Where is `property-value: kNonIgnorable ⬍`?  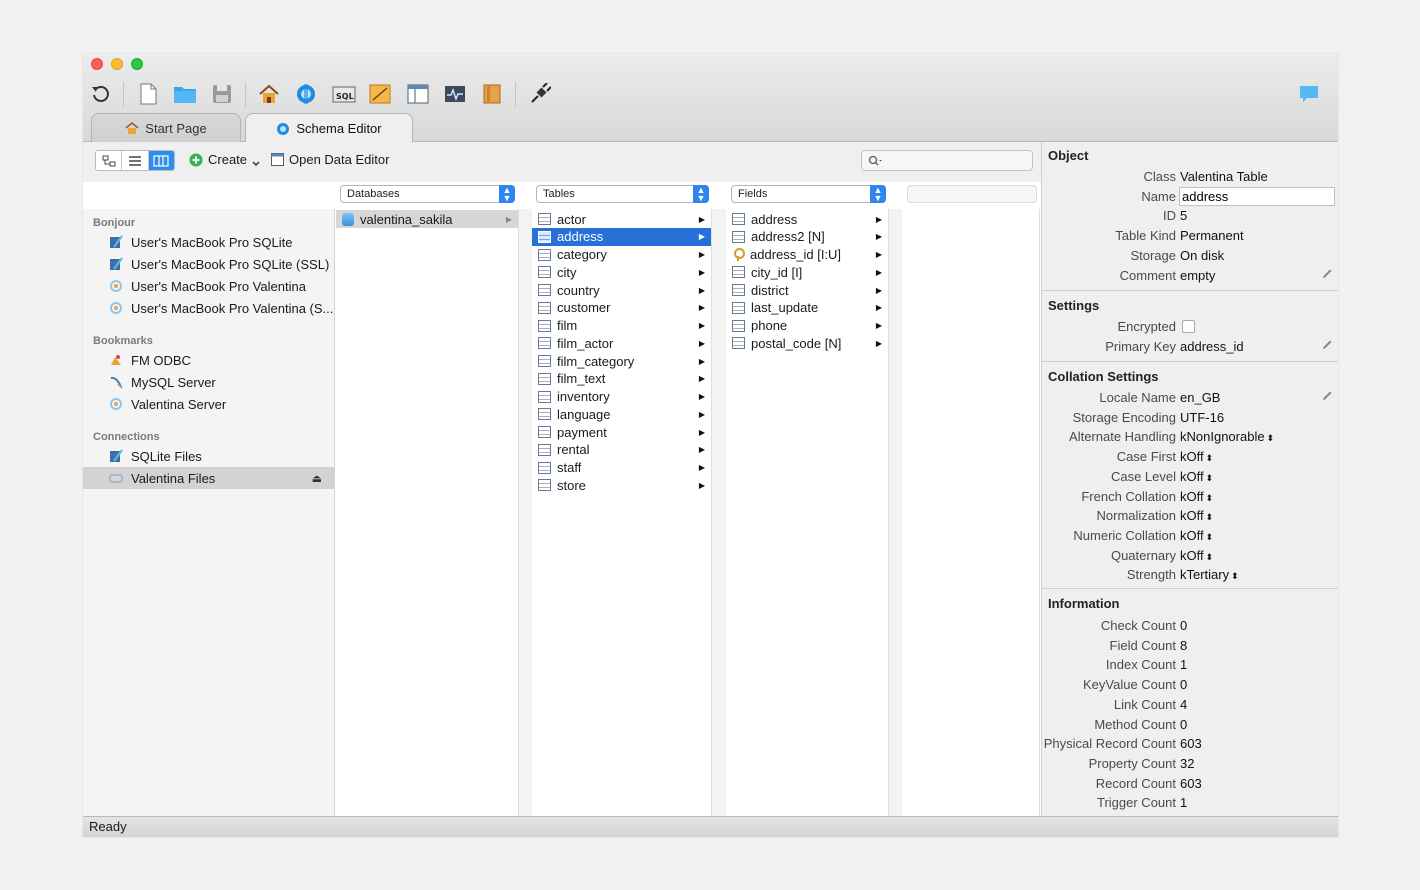 property-value: kNonIgnorable ⬍ is located at coordinates (1227, 436).